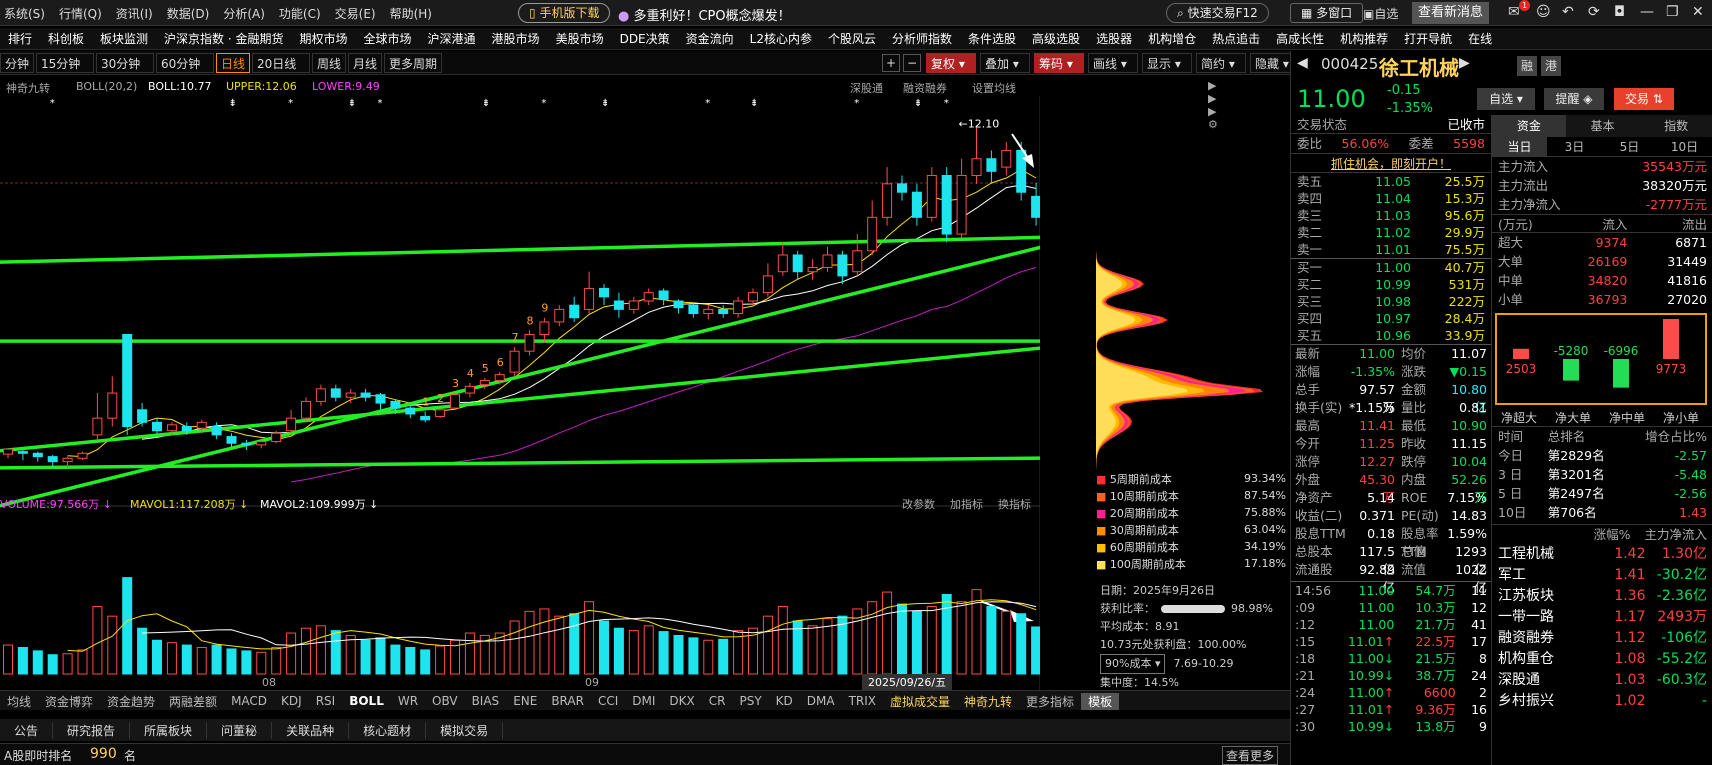 Image resolution: width=1712 pixels, height=765 pixels. I want to click on indicator-tab-15: DKX, so click(681, 701).